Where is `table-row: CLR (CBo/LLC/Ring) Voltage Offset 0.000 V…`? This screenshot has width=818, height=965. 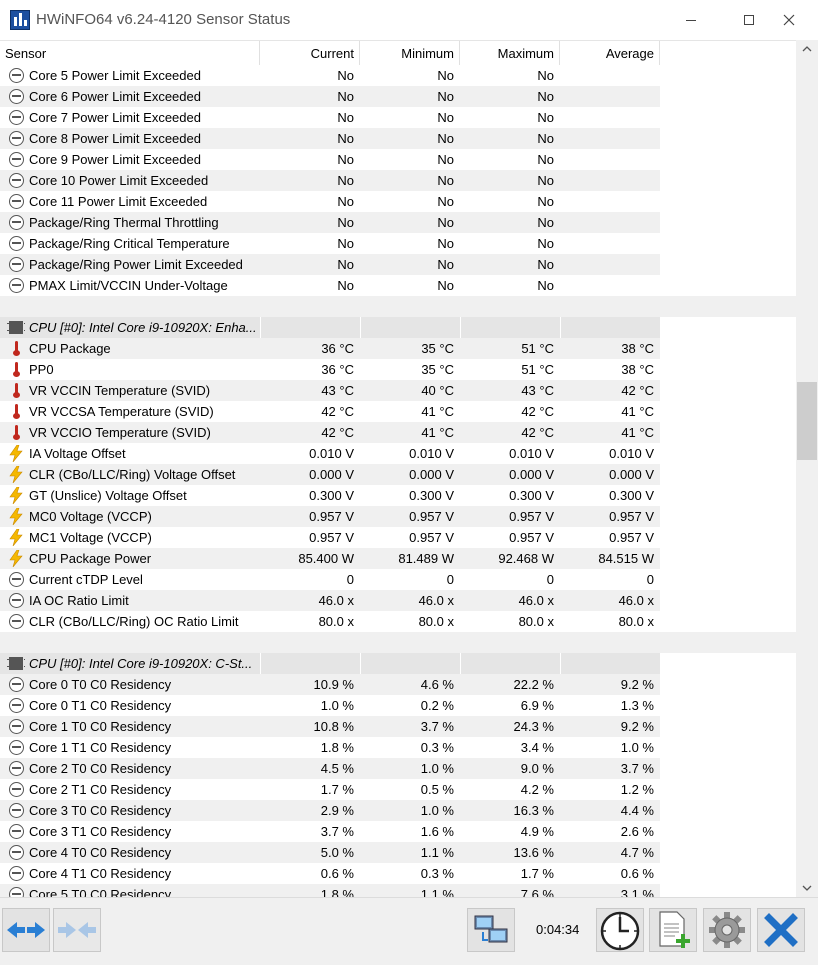
table-row: CLR (CBo/LLC/Ring) Voltage Offset 0.000 V… is located at coordinates (398, 474).